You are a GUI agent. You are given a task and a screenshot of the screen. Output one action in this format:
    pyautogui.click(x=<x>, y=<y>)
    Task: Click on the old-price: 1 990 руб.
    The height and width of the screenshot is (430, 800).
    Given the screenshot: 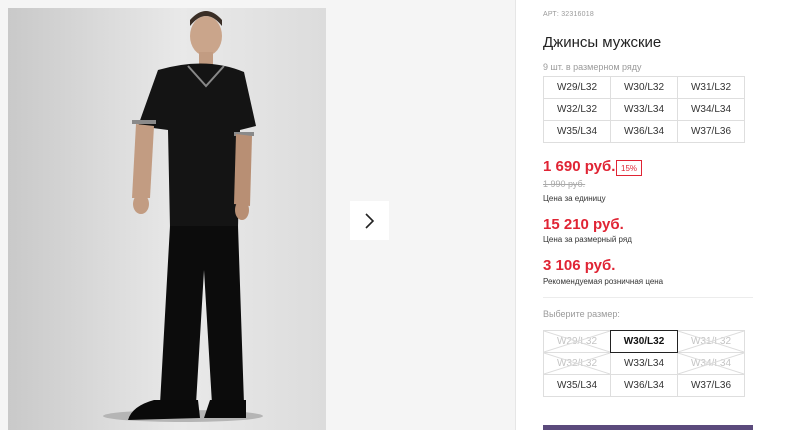 What is the action you would take?
    pyautogui.click(x=564, y=184)
    